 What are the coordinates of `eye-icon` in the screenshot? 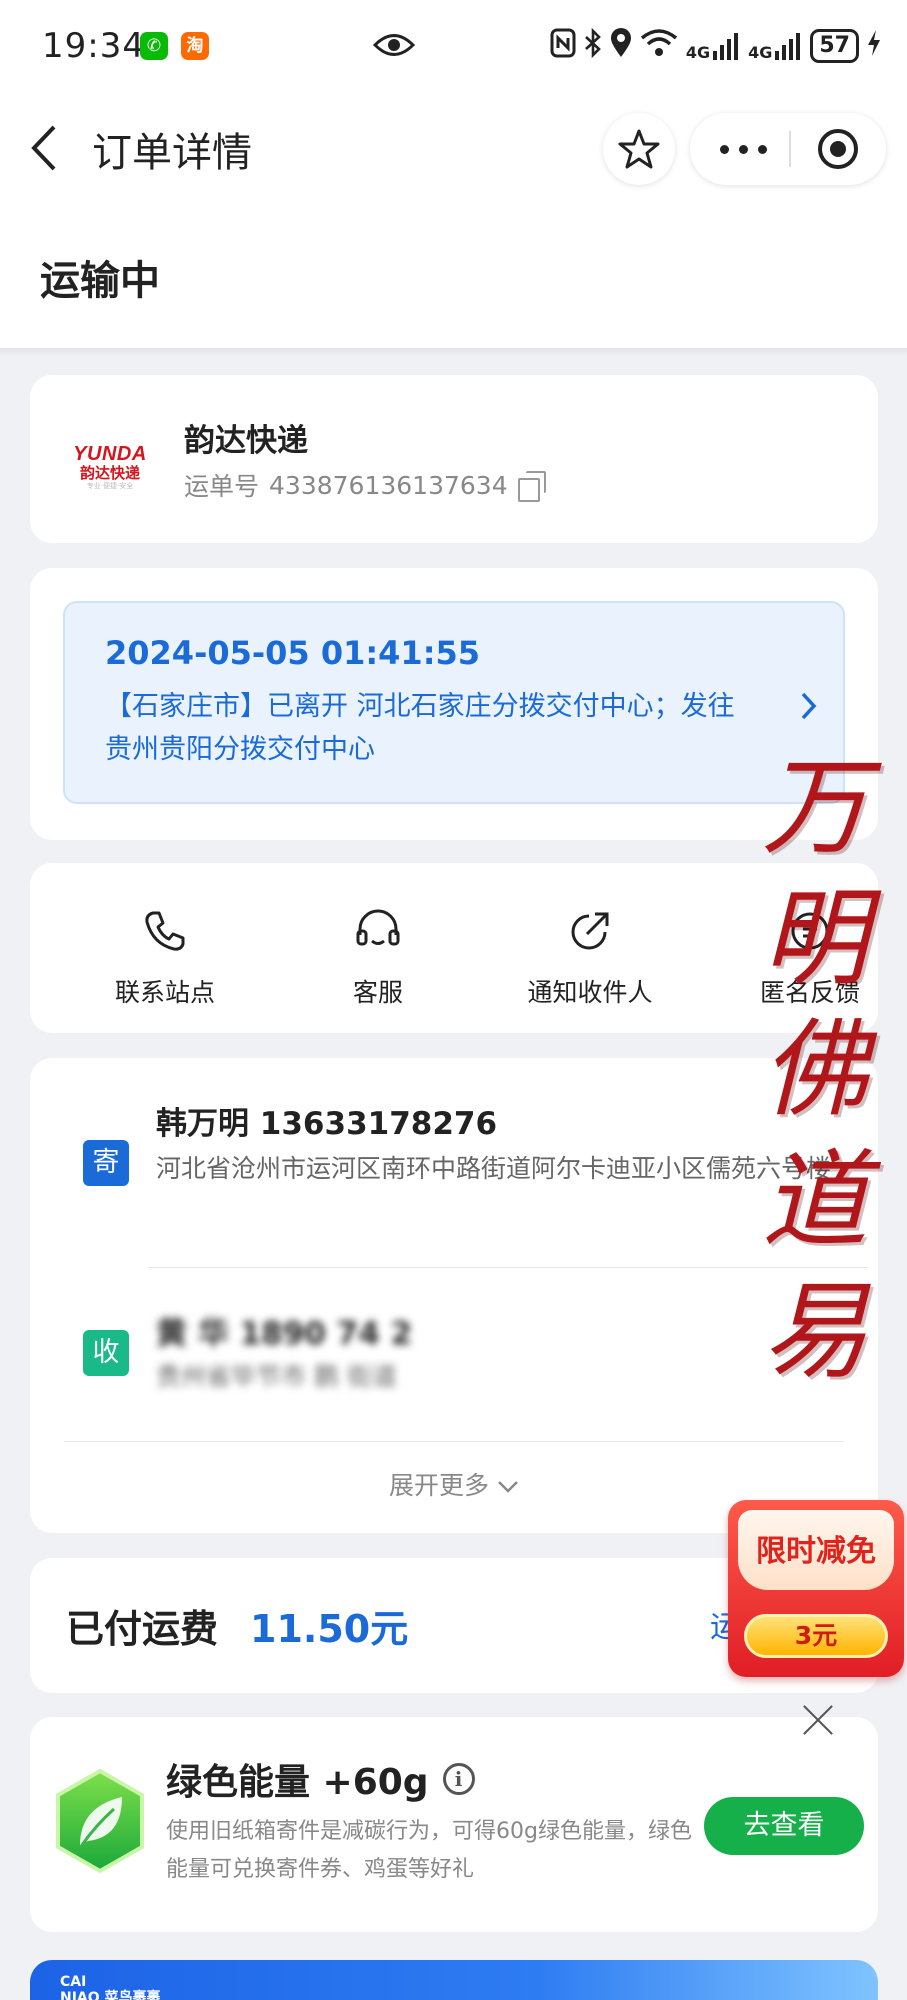 It's located at (394, 47).